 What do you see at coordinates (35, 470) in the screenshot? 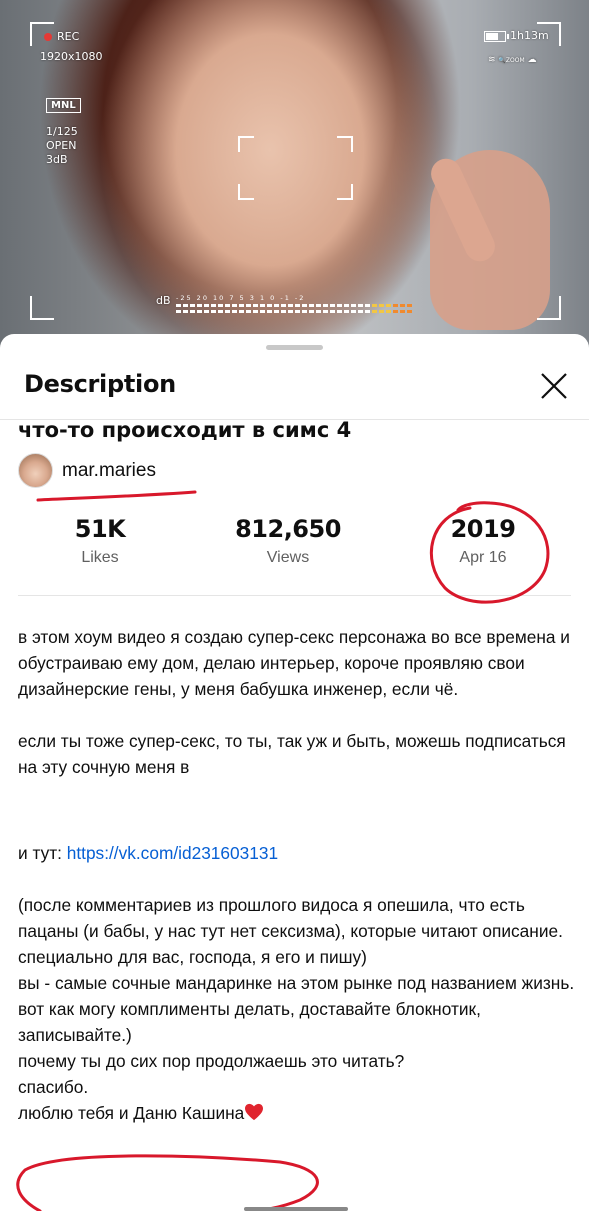
I see `channel-avatar` at bounding box center [35, 470].